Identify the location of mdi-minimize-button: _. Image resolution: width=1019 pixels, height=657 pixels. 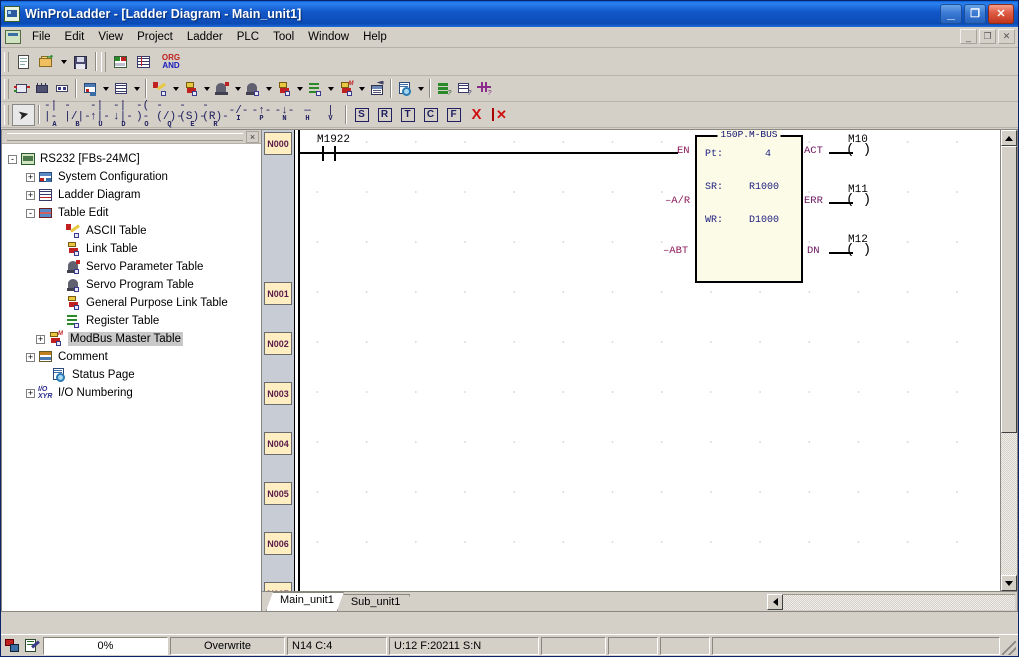
(968, 36).